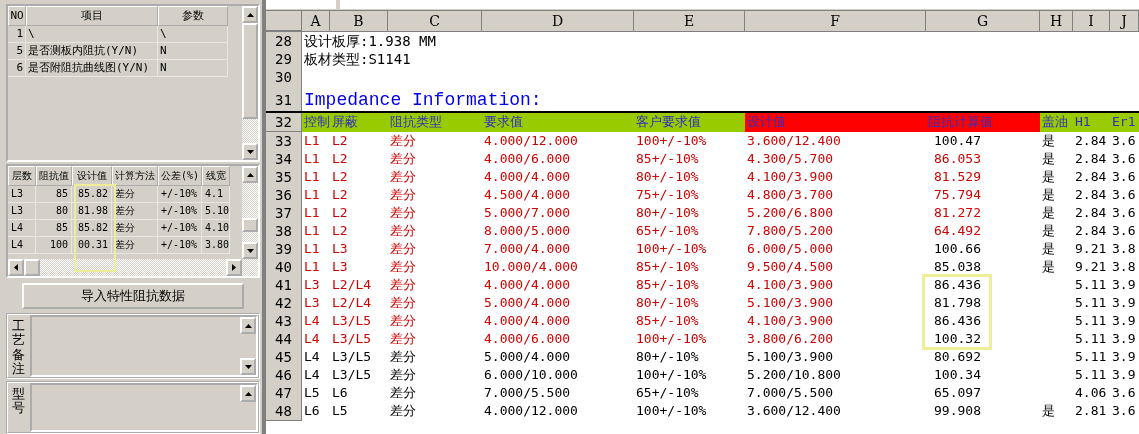 This screenshot has height=434, width=1139. I want to click on scroll-right-button, so click(234, 267).